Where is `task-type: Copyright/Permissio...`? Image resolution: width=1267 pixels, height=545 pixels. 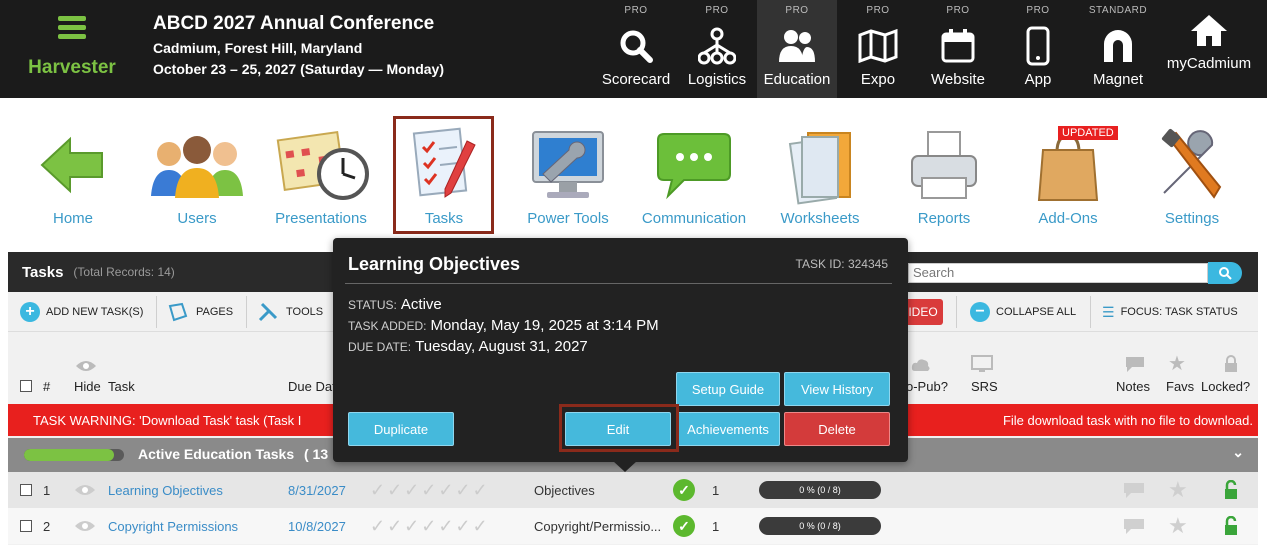
task-type: Copyright/Permissio... is located at coordinates (598, 526).